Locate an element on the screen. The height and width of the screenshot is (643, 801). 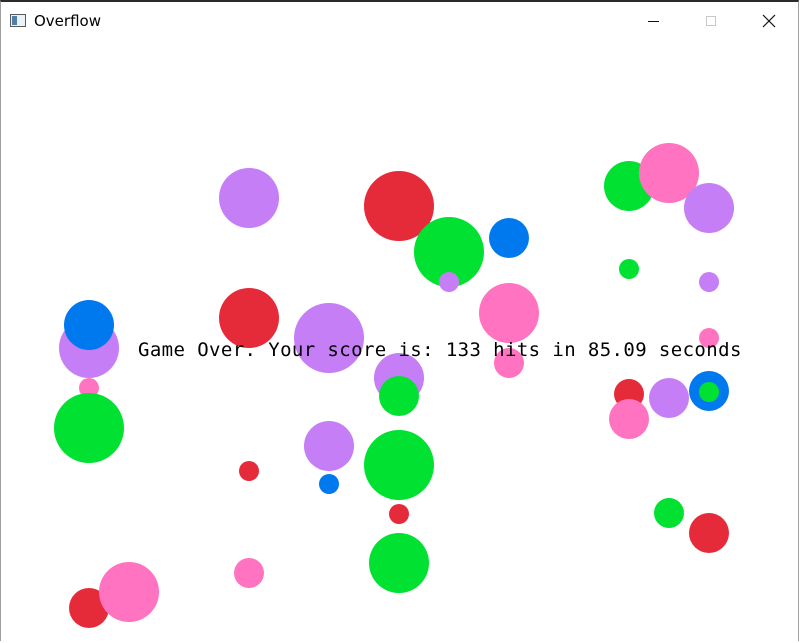
maximize-button is located at coordinates (711, 21).